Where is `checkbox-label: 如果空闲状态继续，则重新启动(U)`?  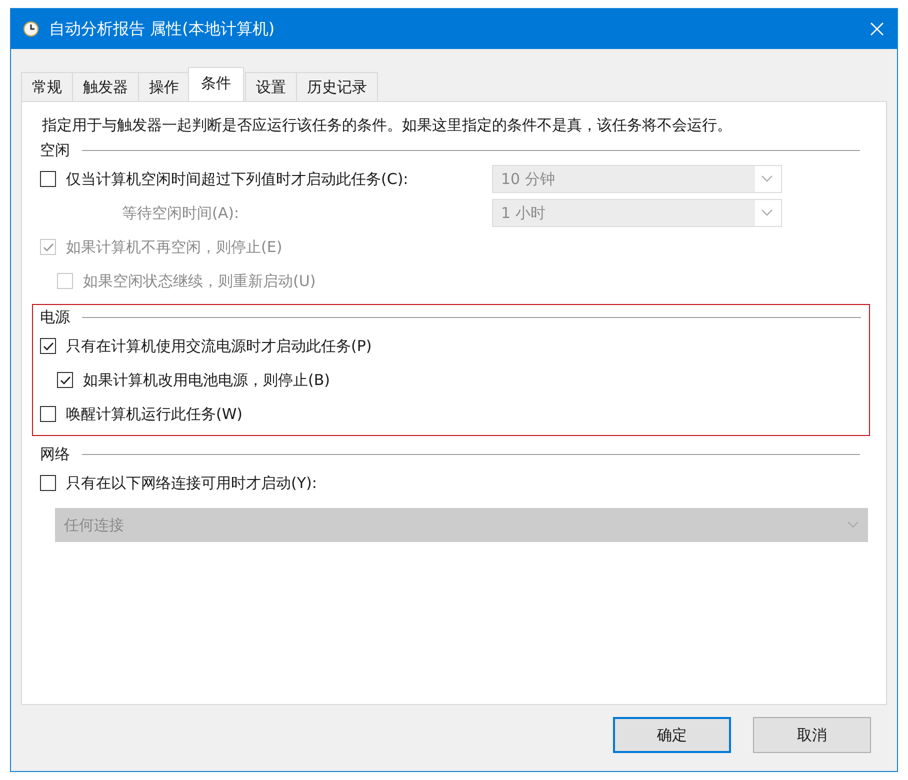 checkbox-label: 如果空闲状态继续，则重新启动(U) is located at coordinates (199, 281).